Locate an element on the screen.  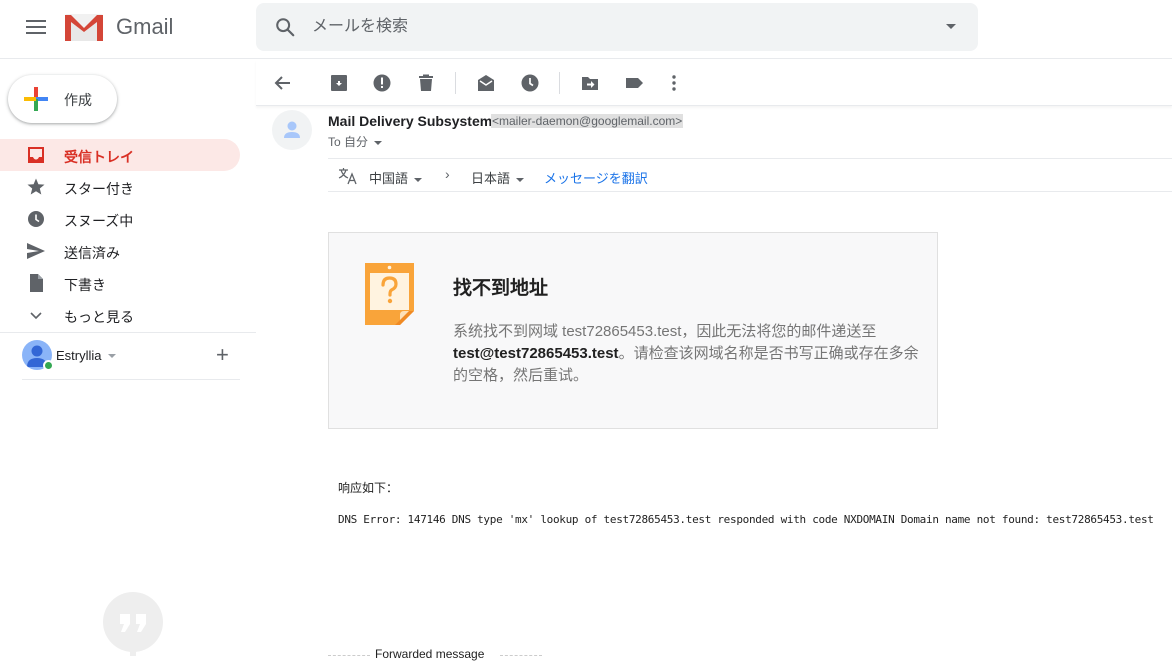
draft-icon is located at coordinates (36, 283).